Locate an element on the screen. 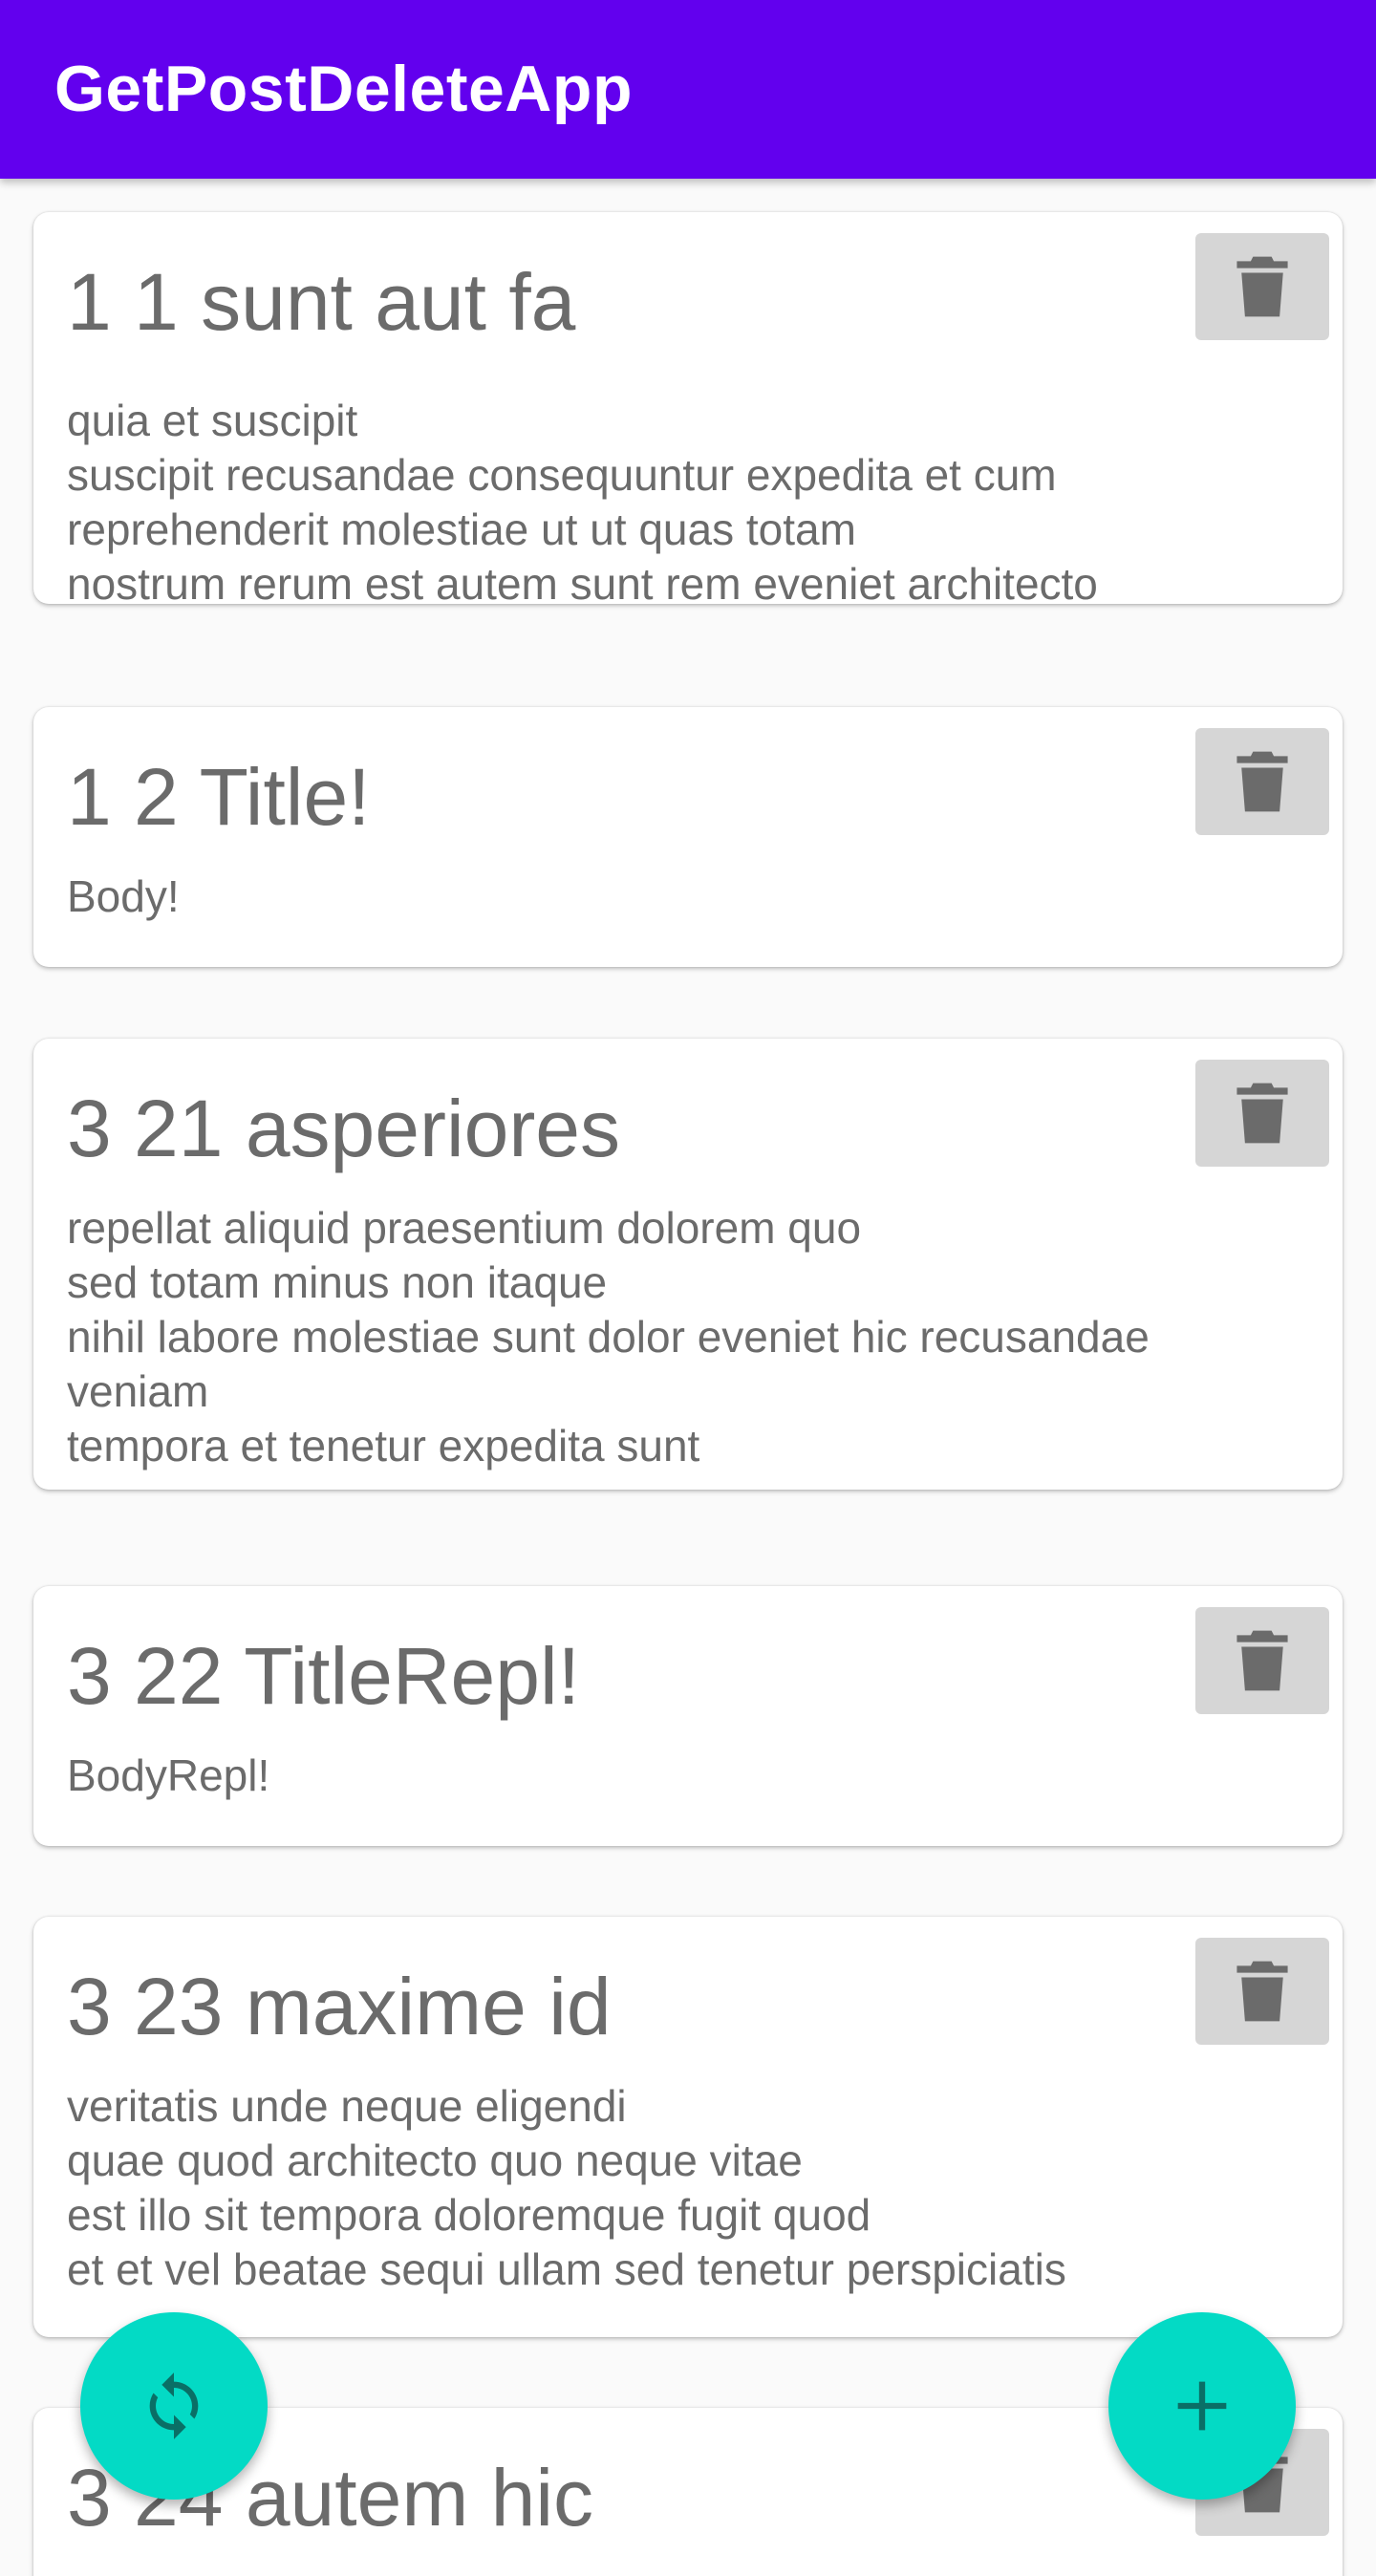 Image resolution: width=1376 pixels, height=2576 pixels. plus-icon is located at coordinates (1202, 2406).